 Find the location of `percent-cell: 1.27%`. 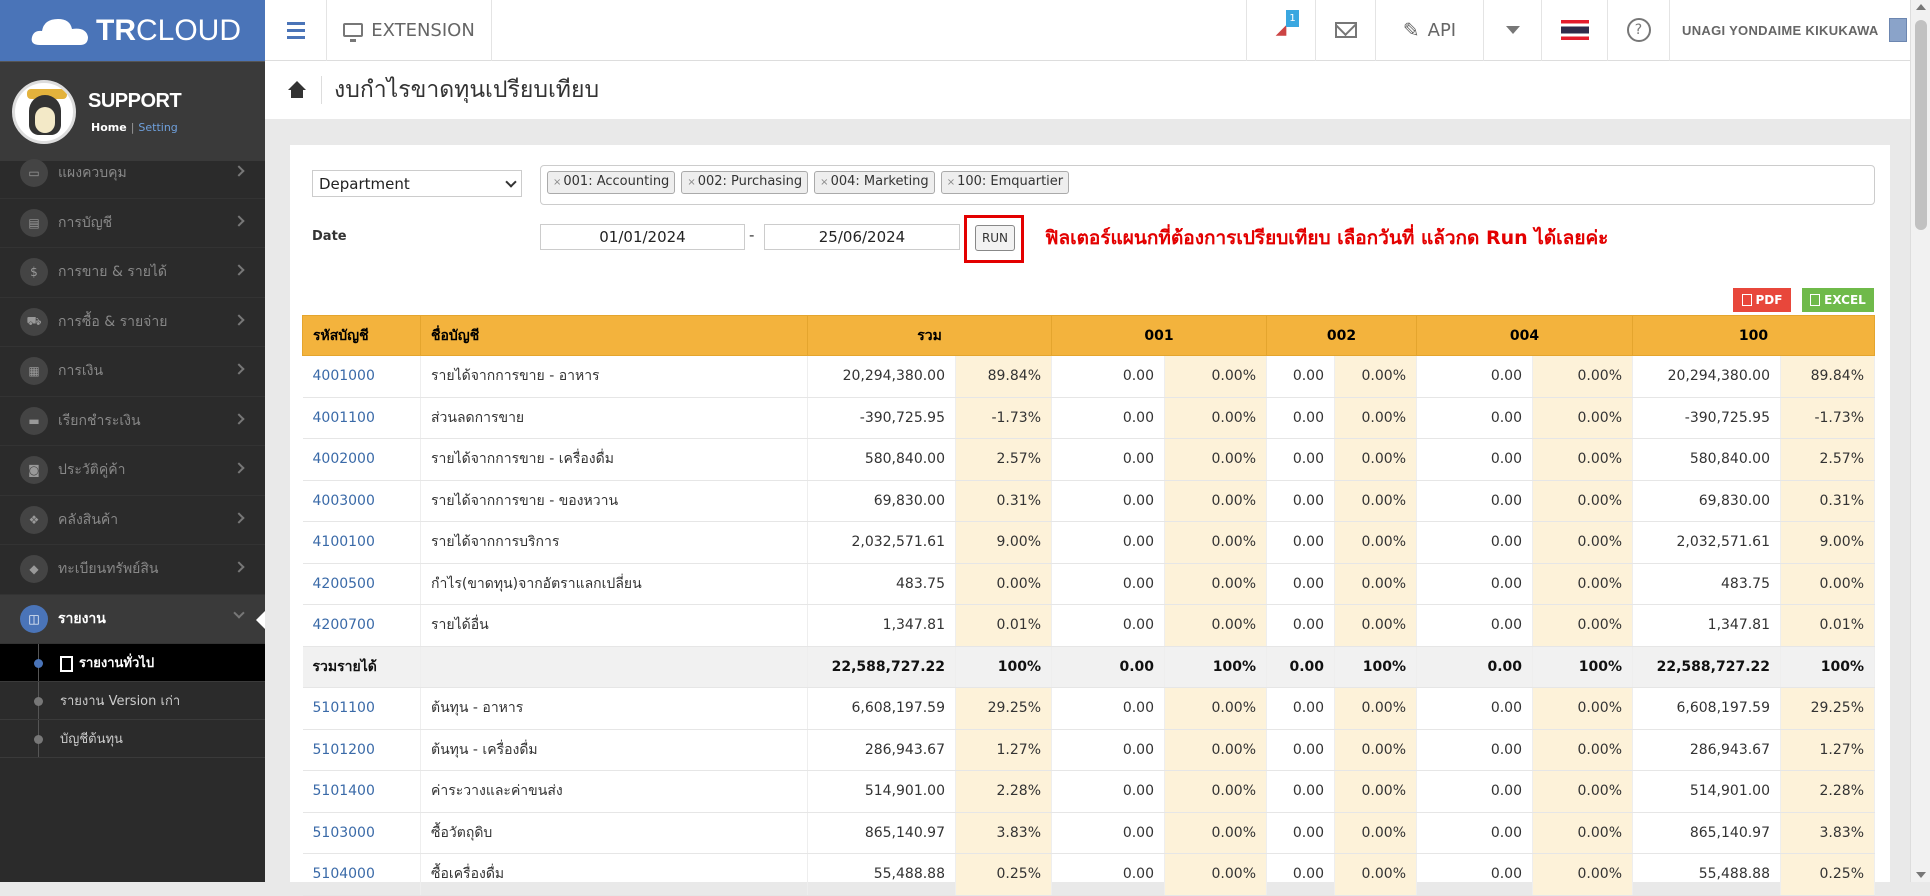

percent-cell: 1.27% is located at coordinates (1827, 750).